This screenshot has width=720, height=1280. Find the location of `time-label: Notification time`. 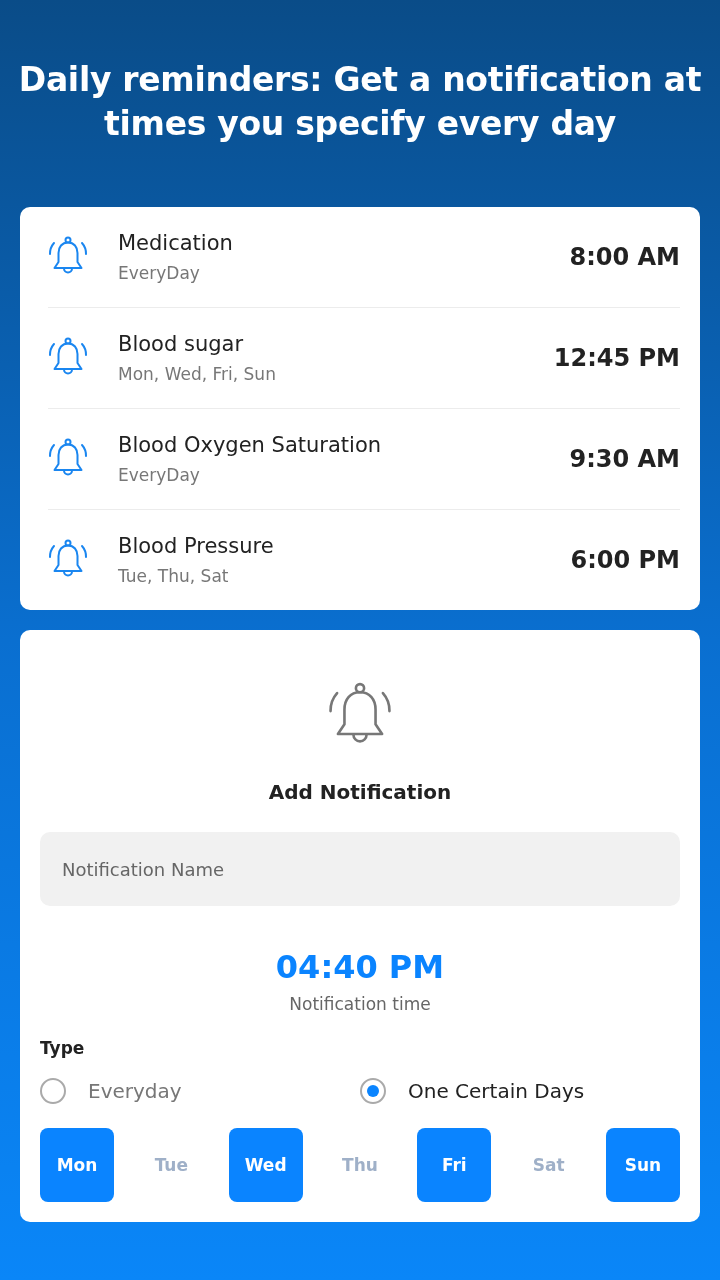

time-label: Notification time is located at coordinates (360, 1004).